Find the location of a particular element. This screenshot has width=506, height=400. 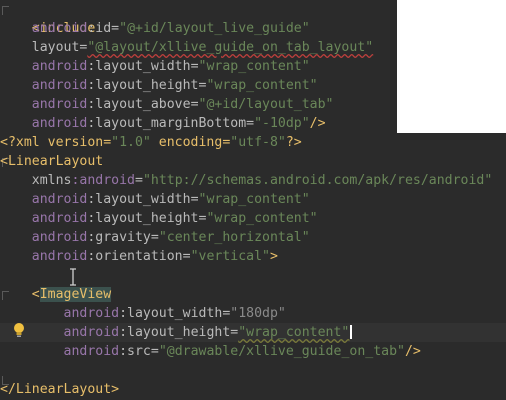

code-line: android:layout_marginBottom="-10dp"/> is located at coordinates (163, 123).